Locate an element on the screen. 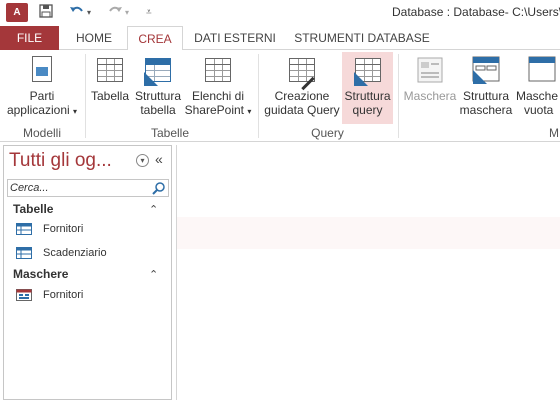 This screenshot has width=560, height=400. window-title: Database : Database- C:\Users\O is located at coordinates (476, 12).